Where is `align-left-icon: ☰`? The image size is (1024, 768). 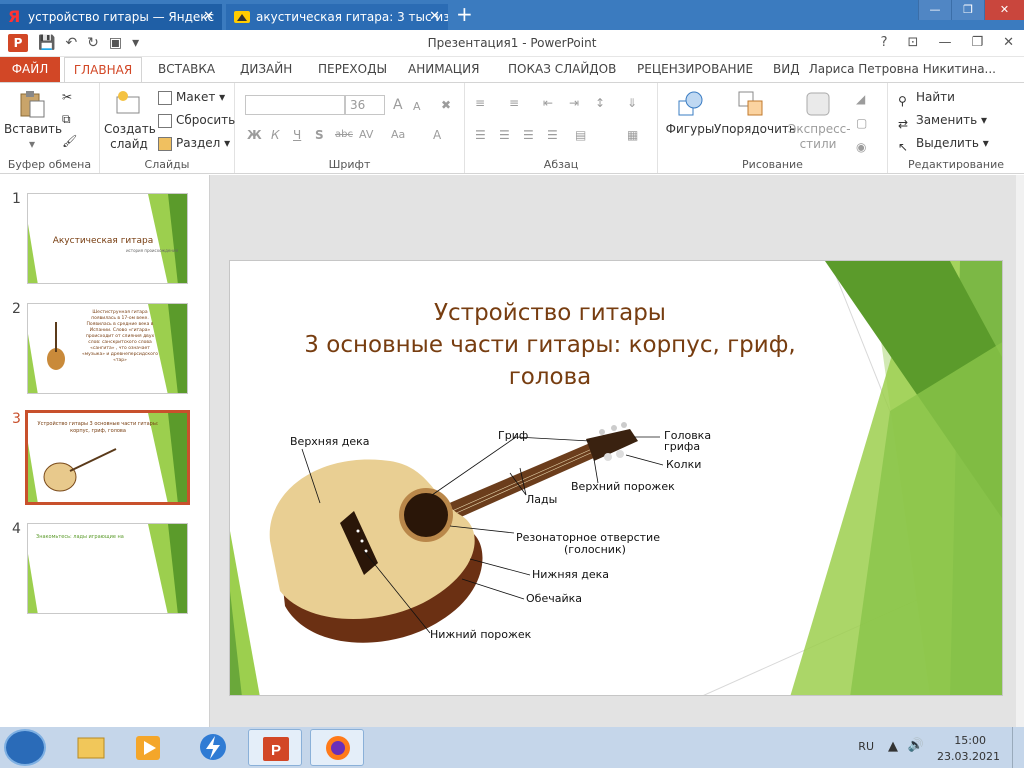
align-left-icon: ☰ is located at coordinates (480, 135).